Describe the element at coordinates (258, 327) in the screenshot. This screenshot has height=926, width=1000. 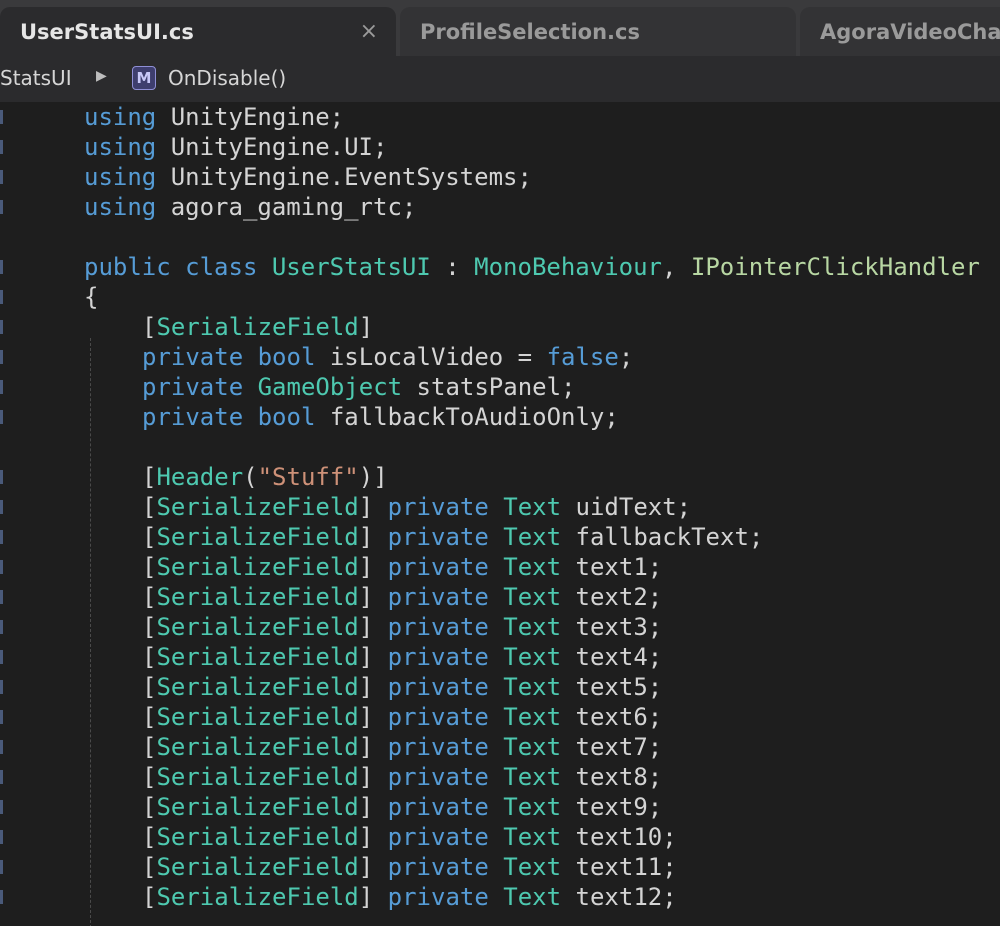
I see `code-line-attribute: [SerializeField]` at that location.